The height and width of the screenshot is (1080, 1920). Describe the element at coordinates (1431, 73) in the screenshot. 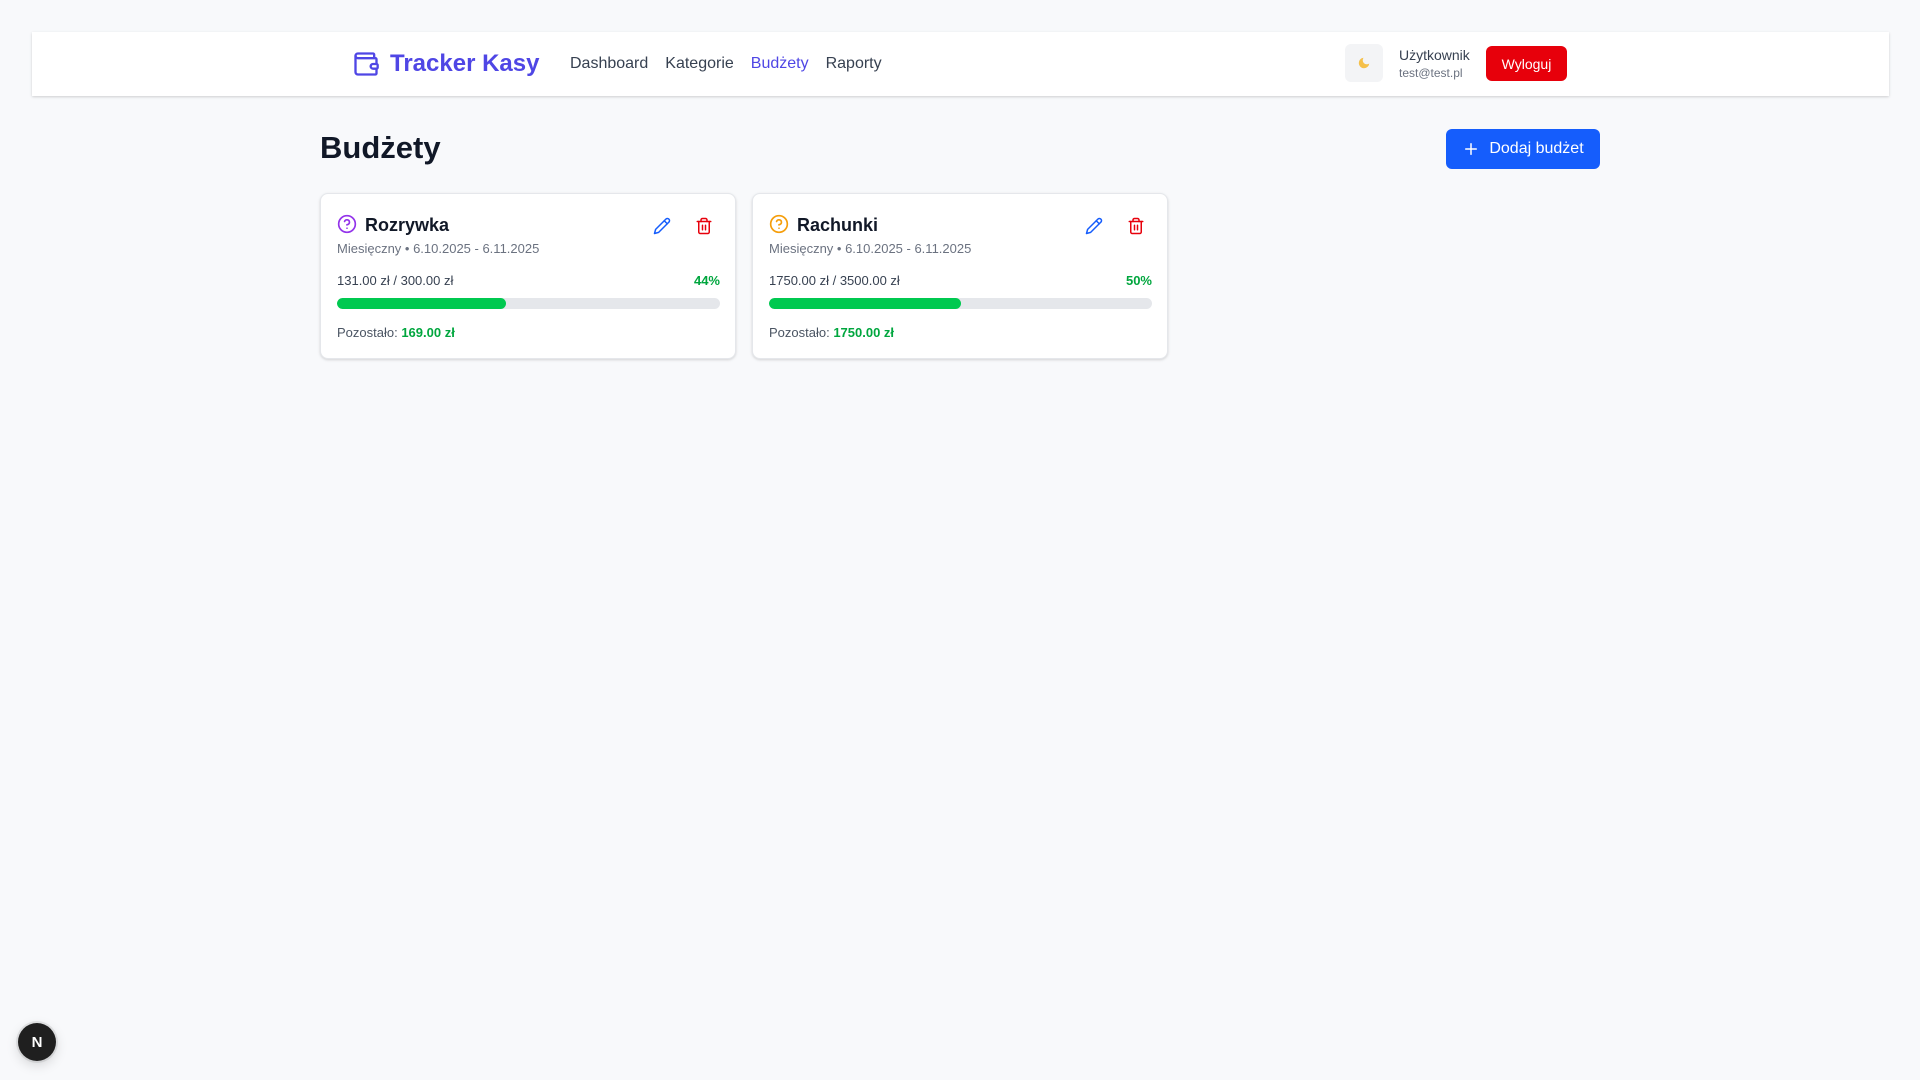

I see `user-email: test@test.pl` at that location.